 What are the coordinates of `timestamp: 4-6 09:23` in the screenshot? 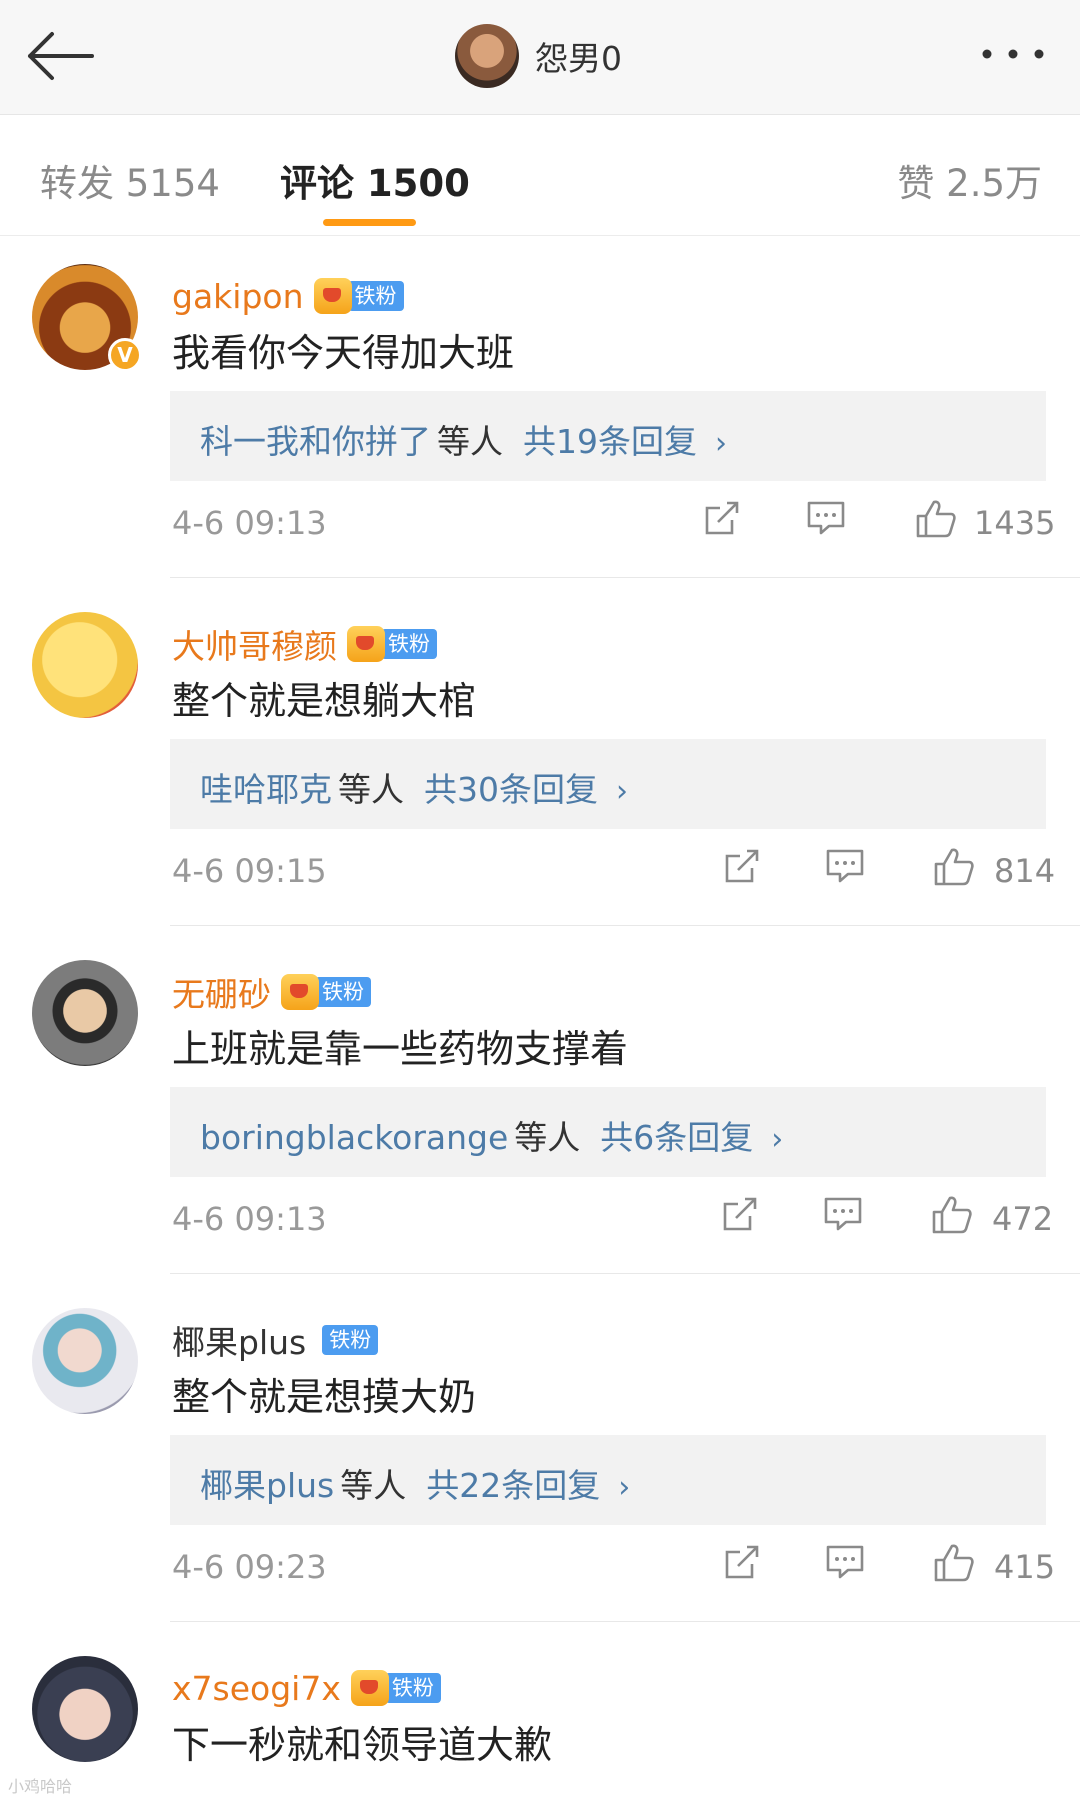 It's located at (249, 1567).